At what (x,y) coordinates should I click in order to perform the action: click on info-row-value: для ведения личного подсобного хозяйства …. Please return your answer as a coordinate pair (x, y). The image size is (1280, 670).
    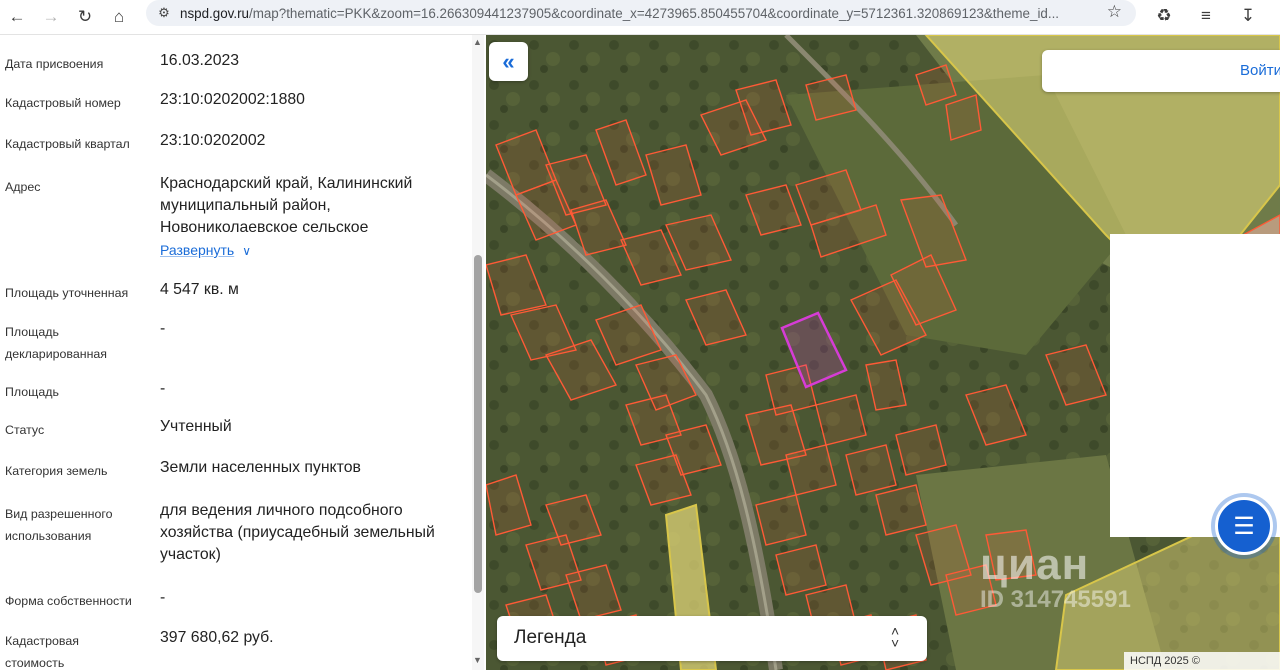
    Looking at the image, I should click on (310, 533).